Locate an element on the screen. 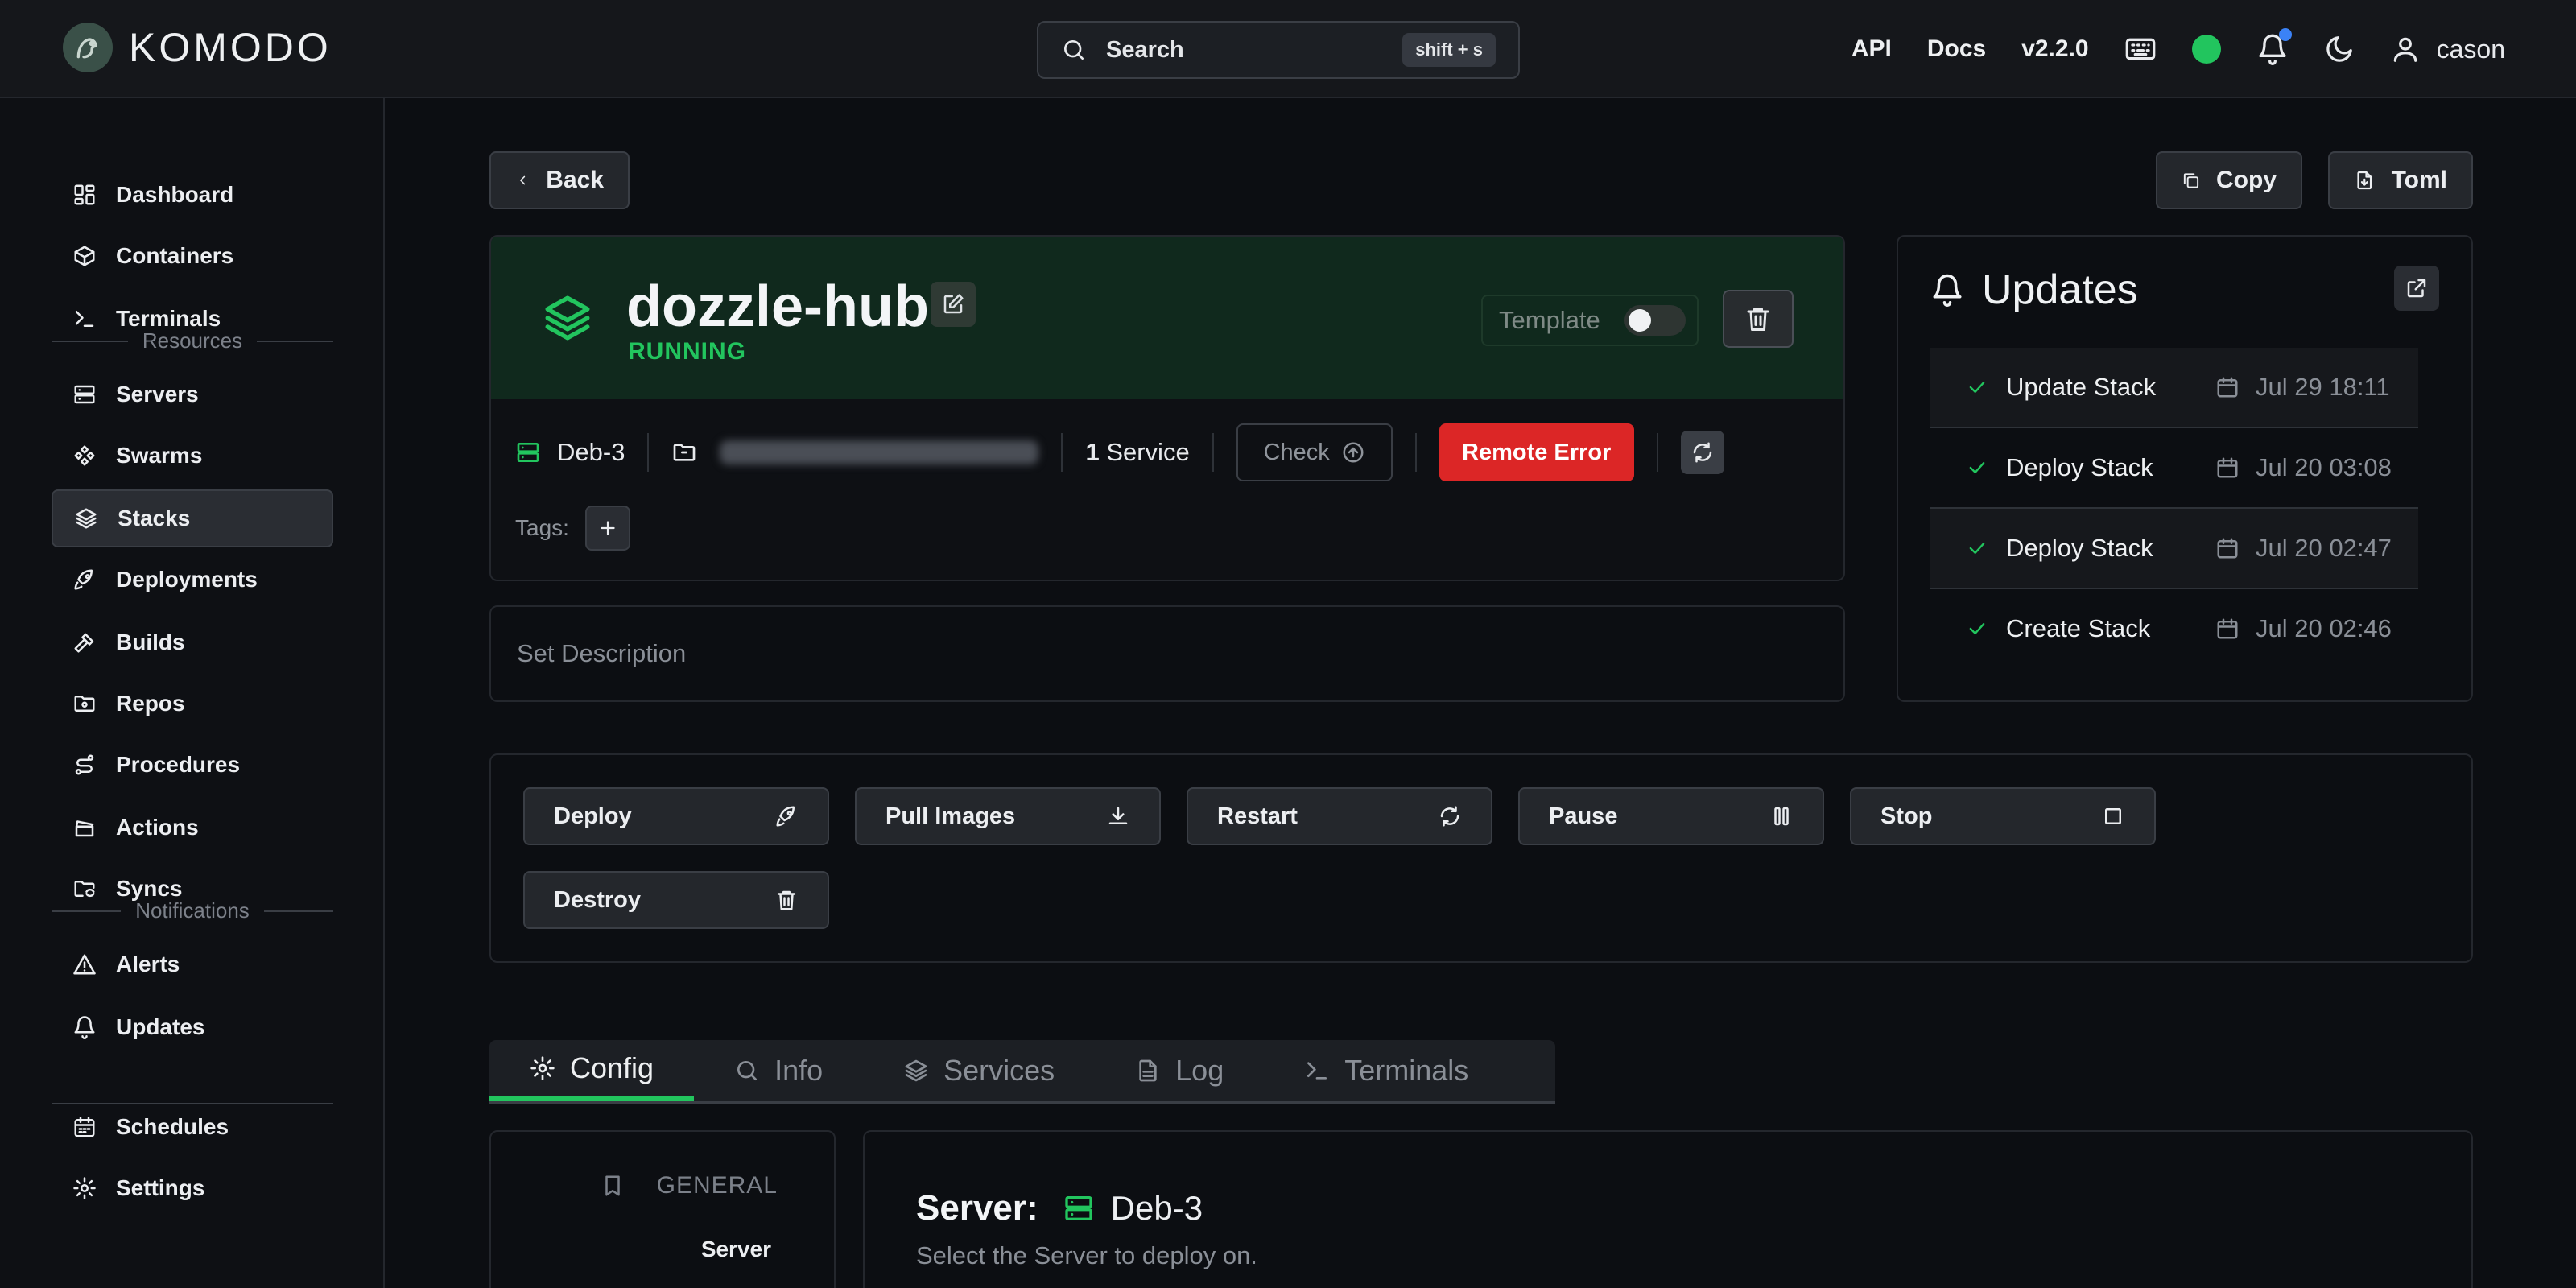 The width and height of the screenshot is (2576, 1288). remote-error-badge: Remote Error is located at coordinates (1536, 452).